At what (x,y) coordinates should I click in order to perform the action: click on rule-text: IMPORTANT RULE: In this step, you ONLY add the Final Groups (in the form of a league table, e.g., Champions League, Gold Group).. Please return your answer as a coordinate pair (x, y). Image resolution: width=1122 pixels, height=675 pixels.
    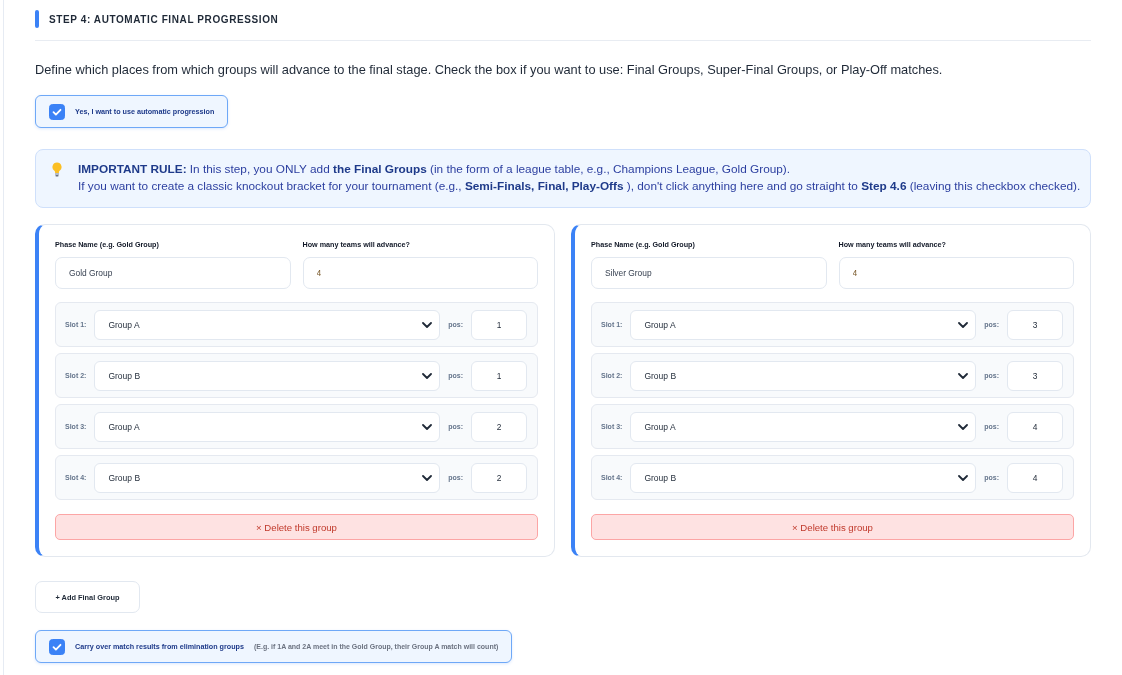
    Looking at the image, I should click on (435, 169).